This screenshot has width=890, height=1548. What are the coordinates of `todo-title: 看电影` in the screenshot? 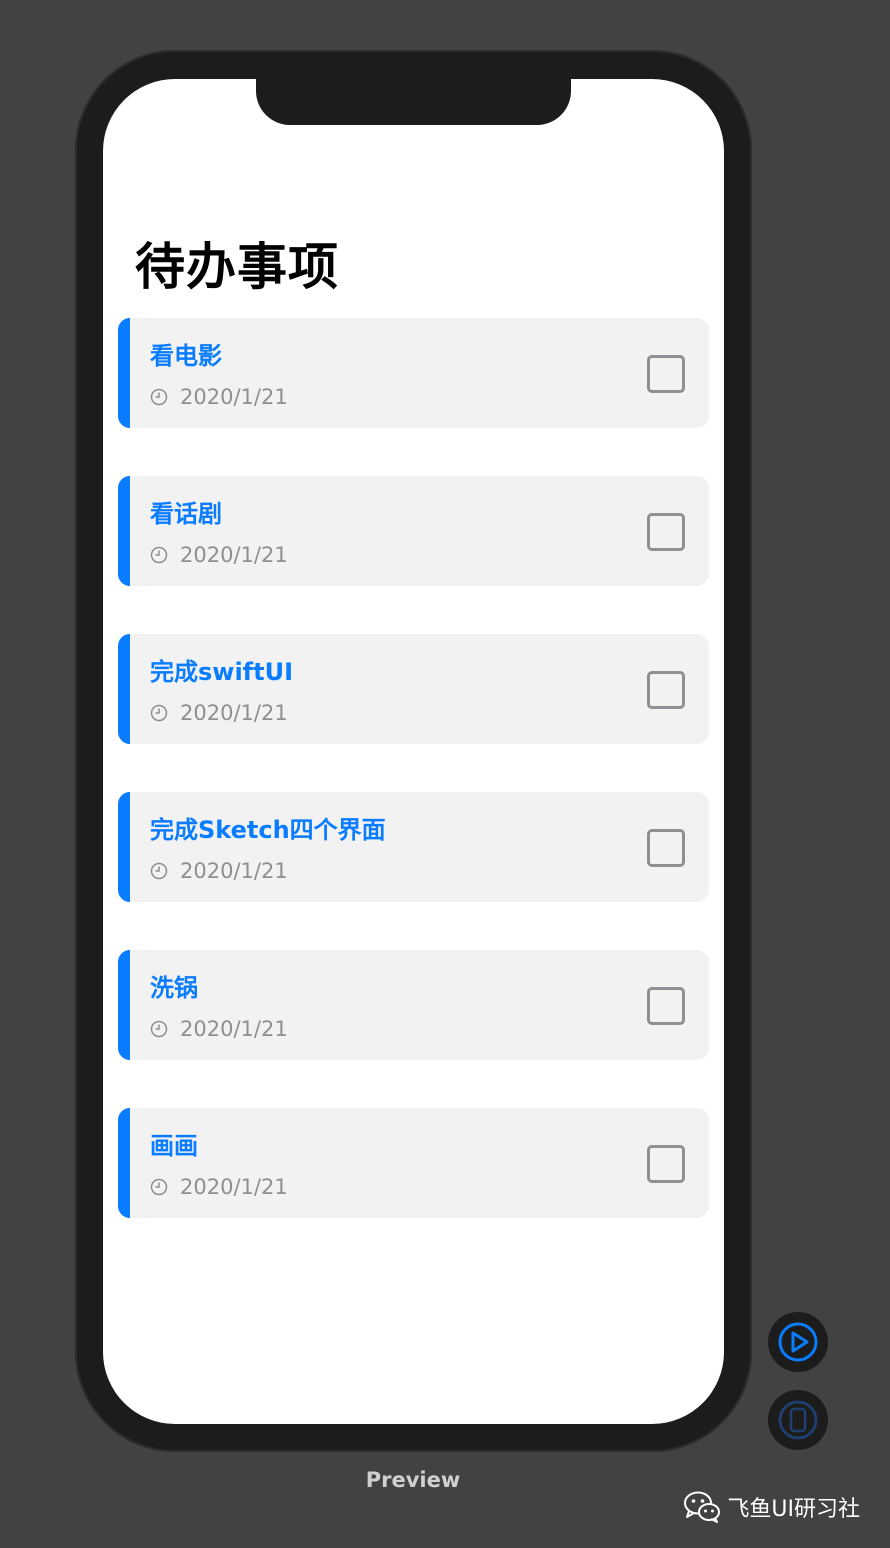 It's located at (186, 356).